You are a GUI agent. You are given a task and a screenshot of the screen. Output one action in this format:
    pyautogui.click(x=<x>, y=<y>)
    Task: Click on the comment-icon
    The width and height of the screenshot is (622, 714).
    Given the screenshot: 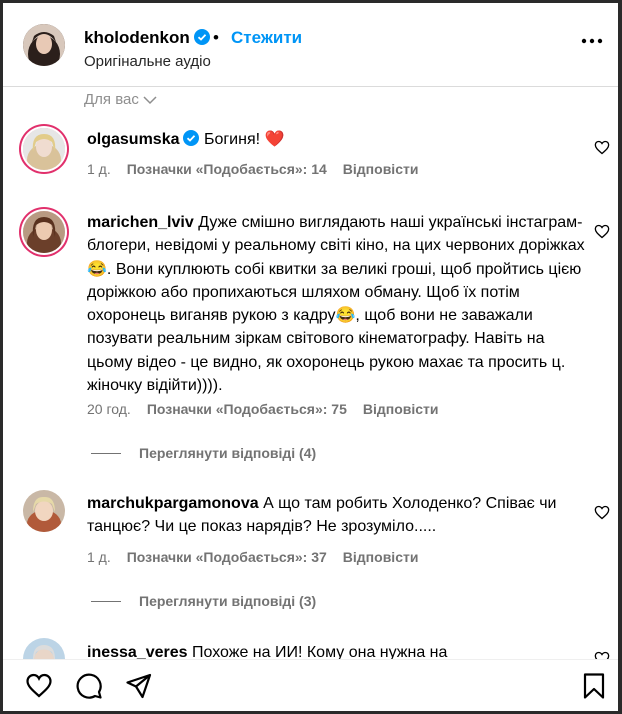 What is the action you would take?
    pyautogui.click(x=89, y=686)
    